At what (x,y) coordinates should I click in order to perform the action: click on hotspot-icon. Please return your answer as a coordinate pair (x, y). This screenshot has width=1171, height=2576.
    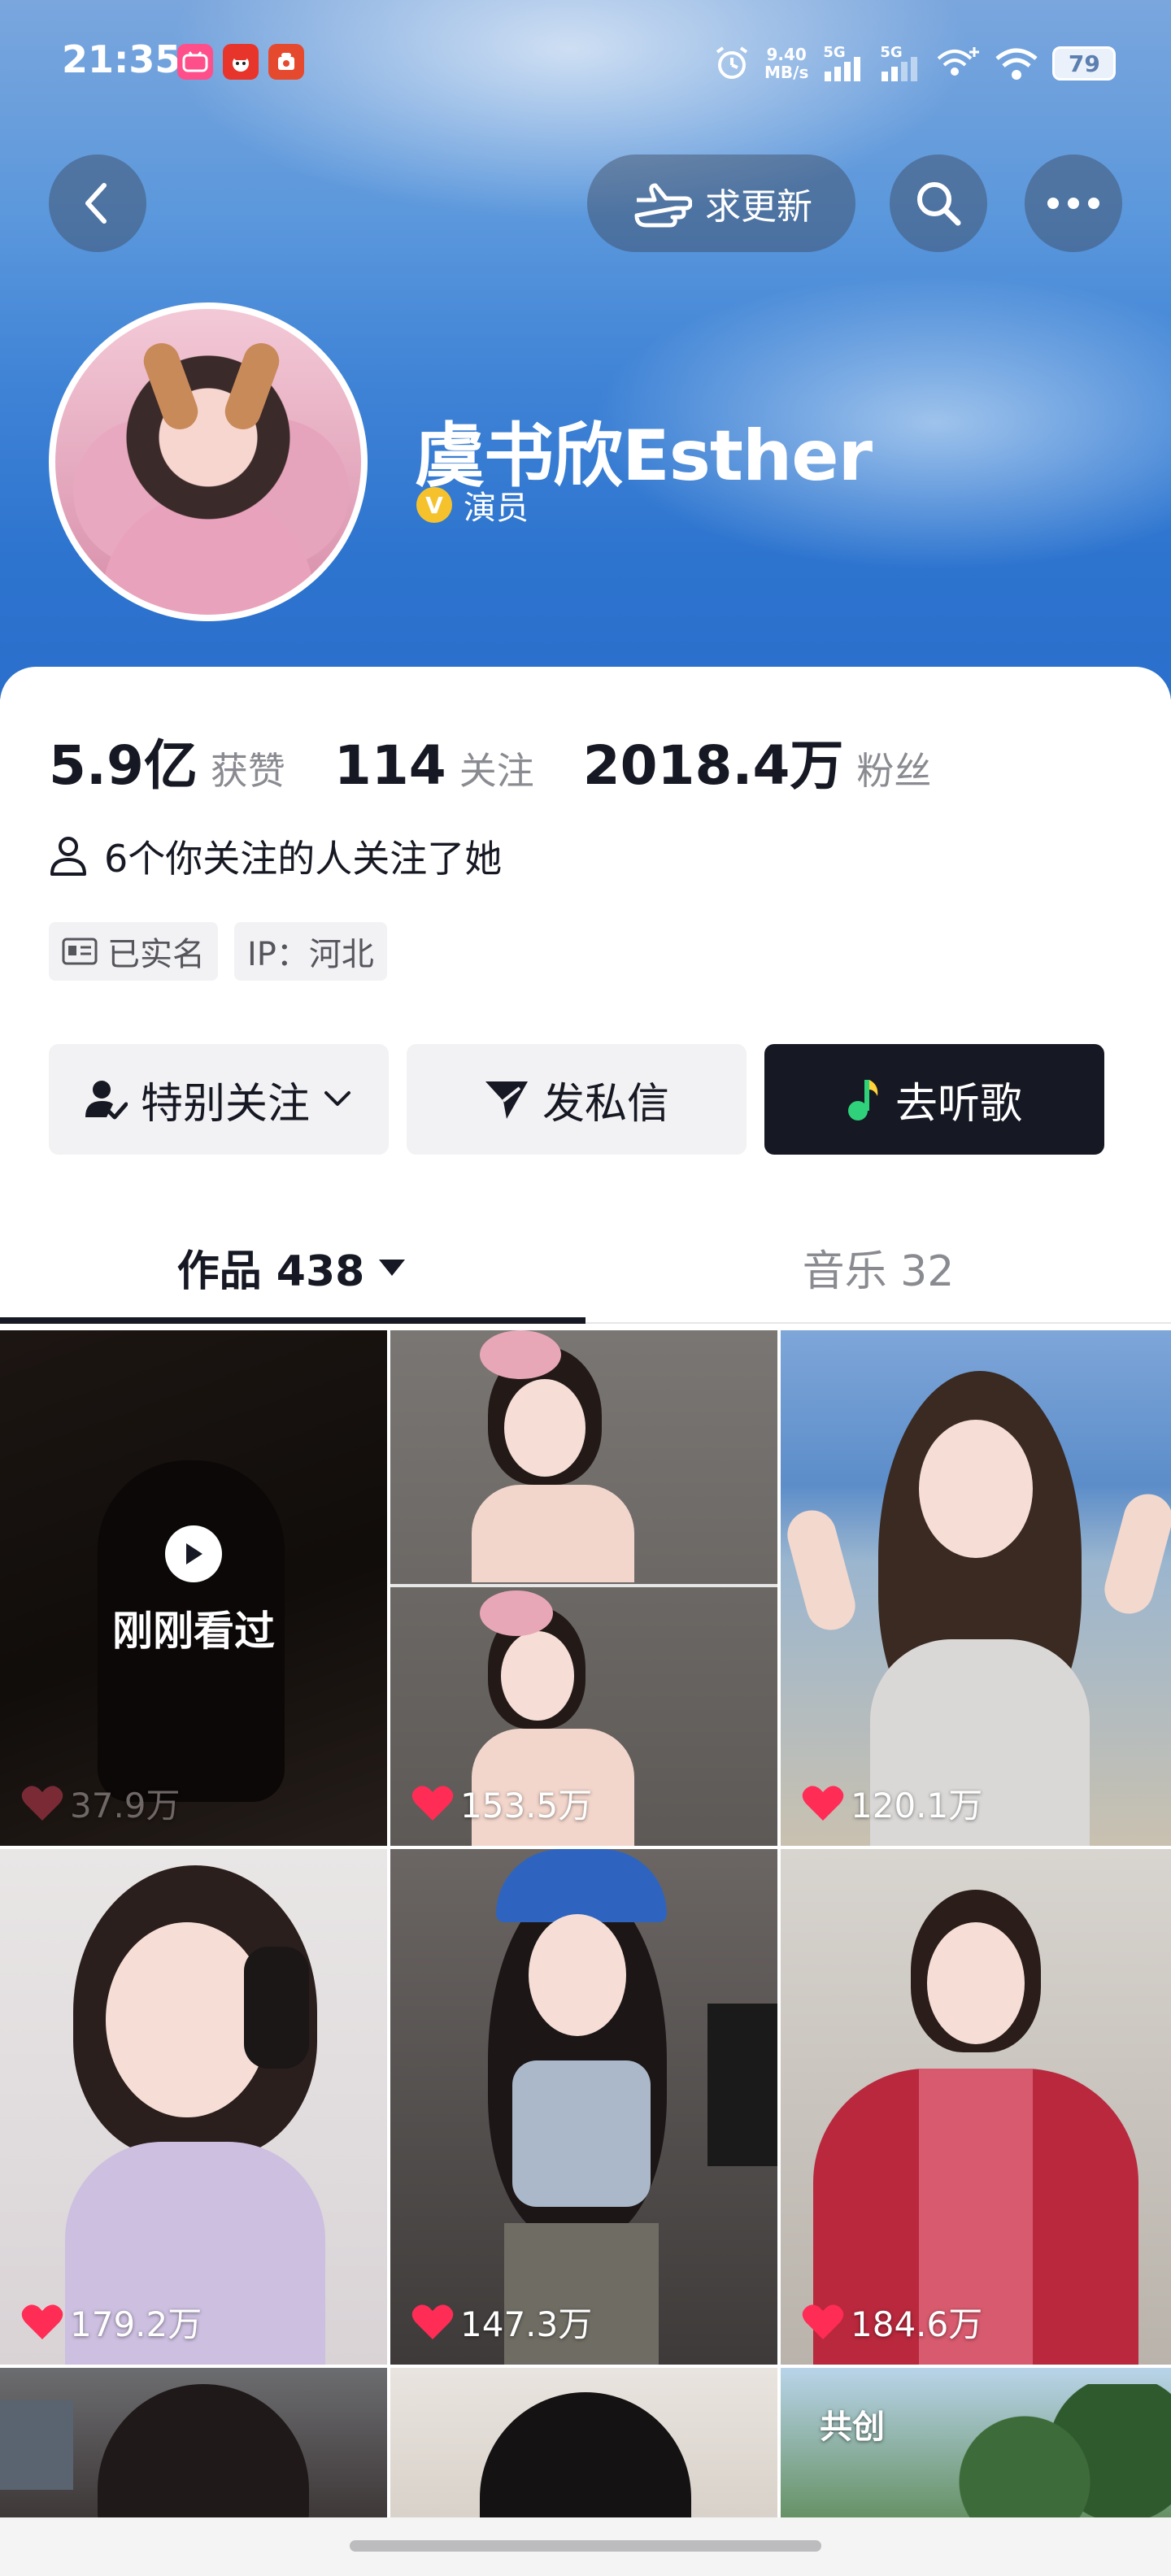
    Looking at the image, I should click on (959, 61).